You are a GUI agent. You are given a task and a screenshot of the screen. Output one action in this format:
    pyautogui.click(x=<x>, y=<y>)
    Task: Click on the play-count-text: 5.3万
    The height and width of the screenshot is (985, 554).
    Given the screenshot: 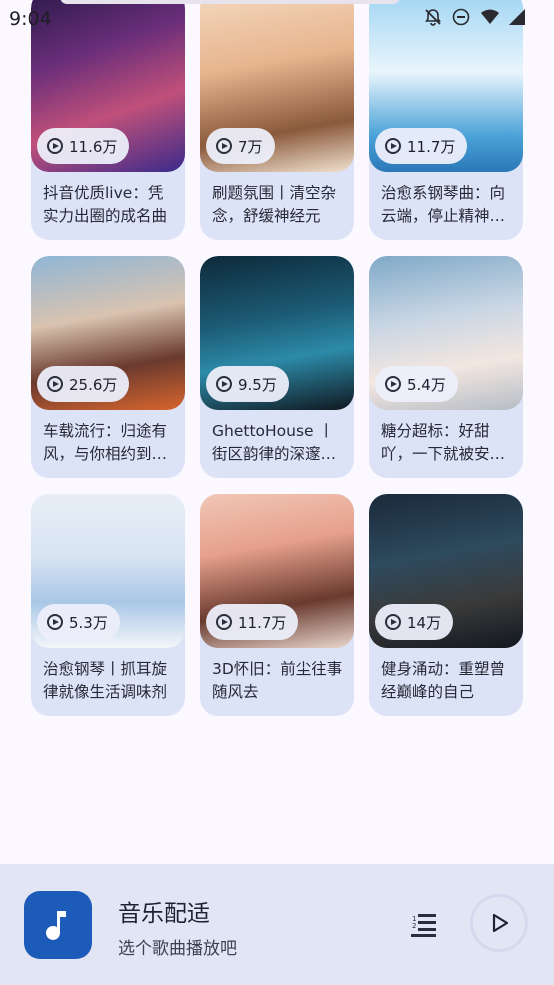 What is the action you would take?
    pyautogui.click(x=88, y=622)
    